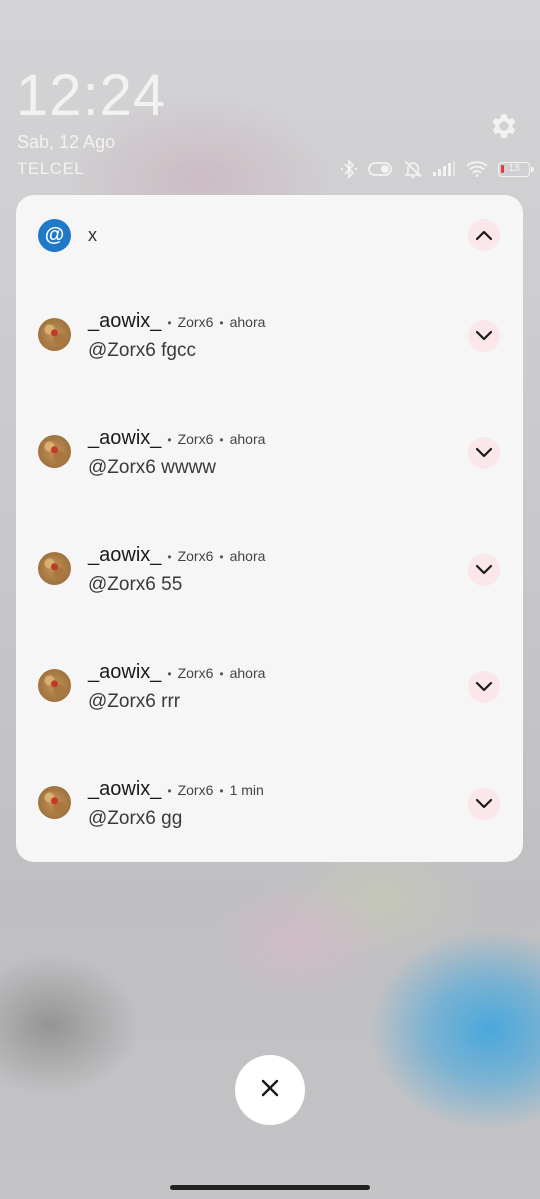  I want to click on system-icons: 13, so click(437, 169).